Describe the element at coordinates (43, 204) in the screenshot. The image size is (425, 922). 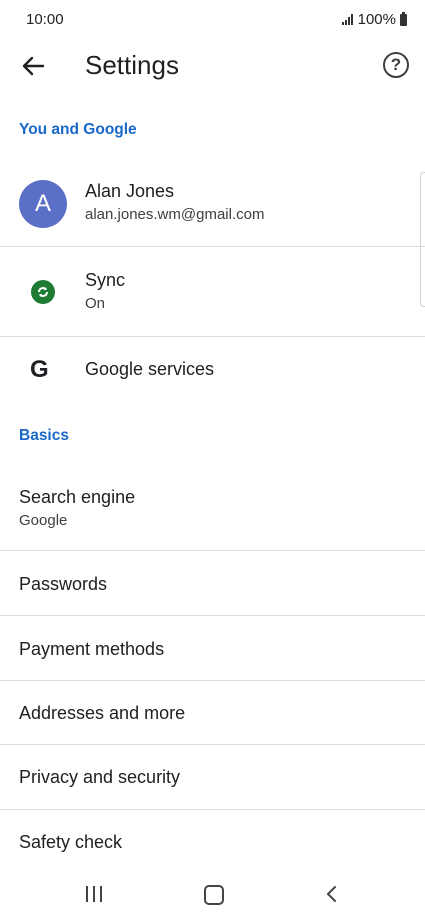
I see `avatar: A` at that location.